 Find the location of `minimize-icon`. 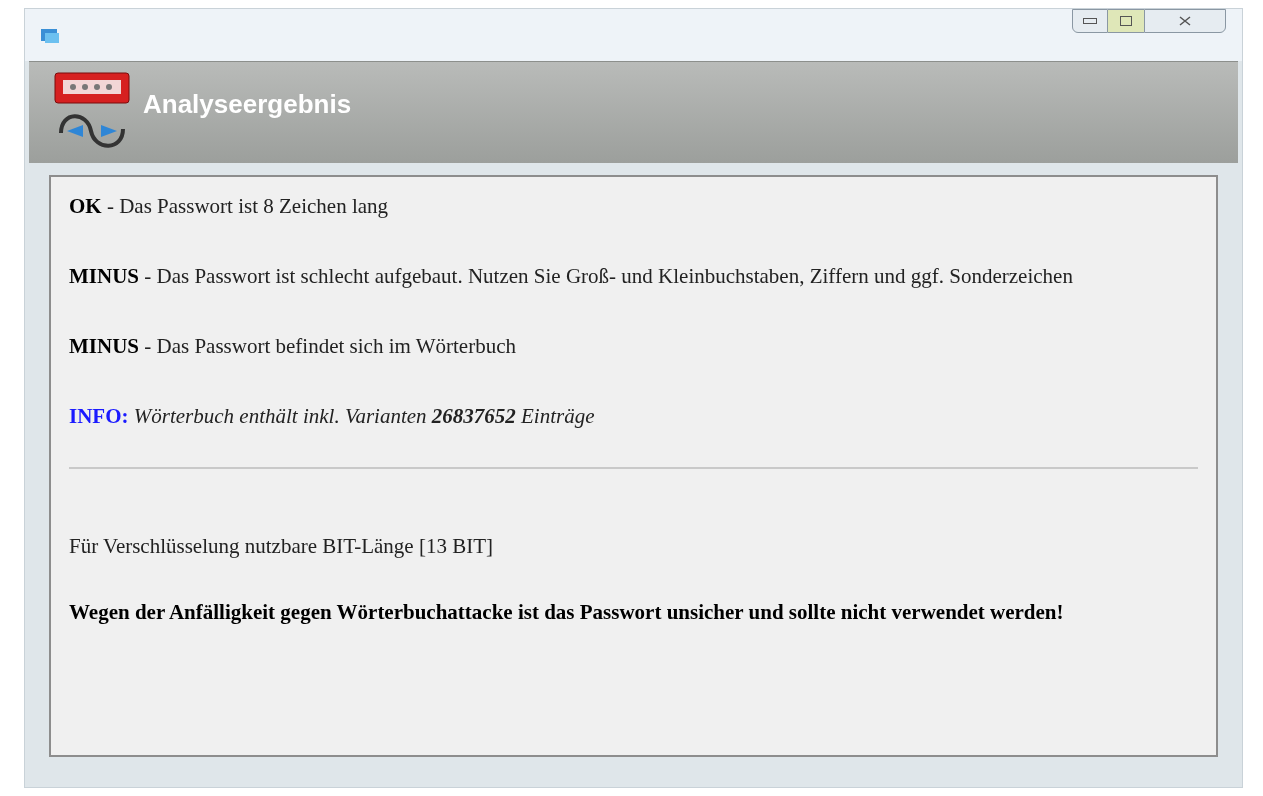

minimize-icon is located at coordinates (1090, 21).